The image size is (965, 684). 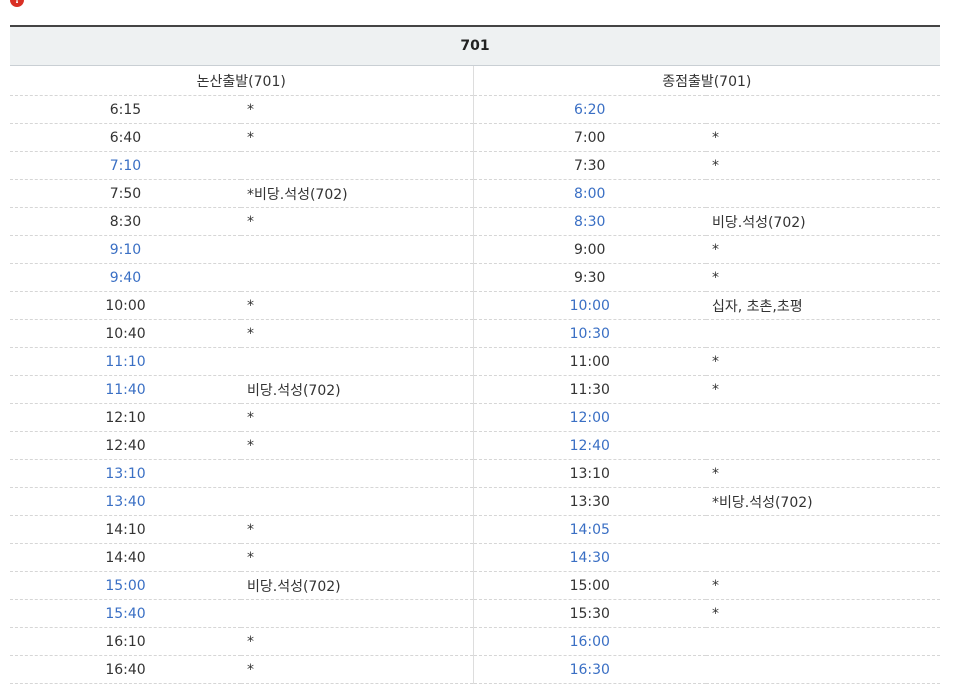 What do you see at coordinates (475, 501) in the screenshot?
I see `table-row: 13:40 13:30 *비당.석성(702)` at bounding box center [475, 501].